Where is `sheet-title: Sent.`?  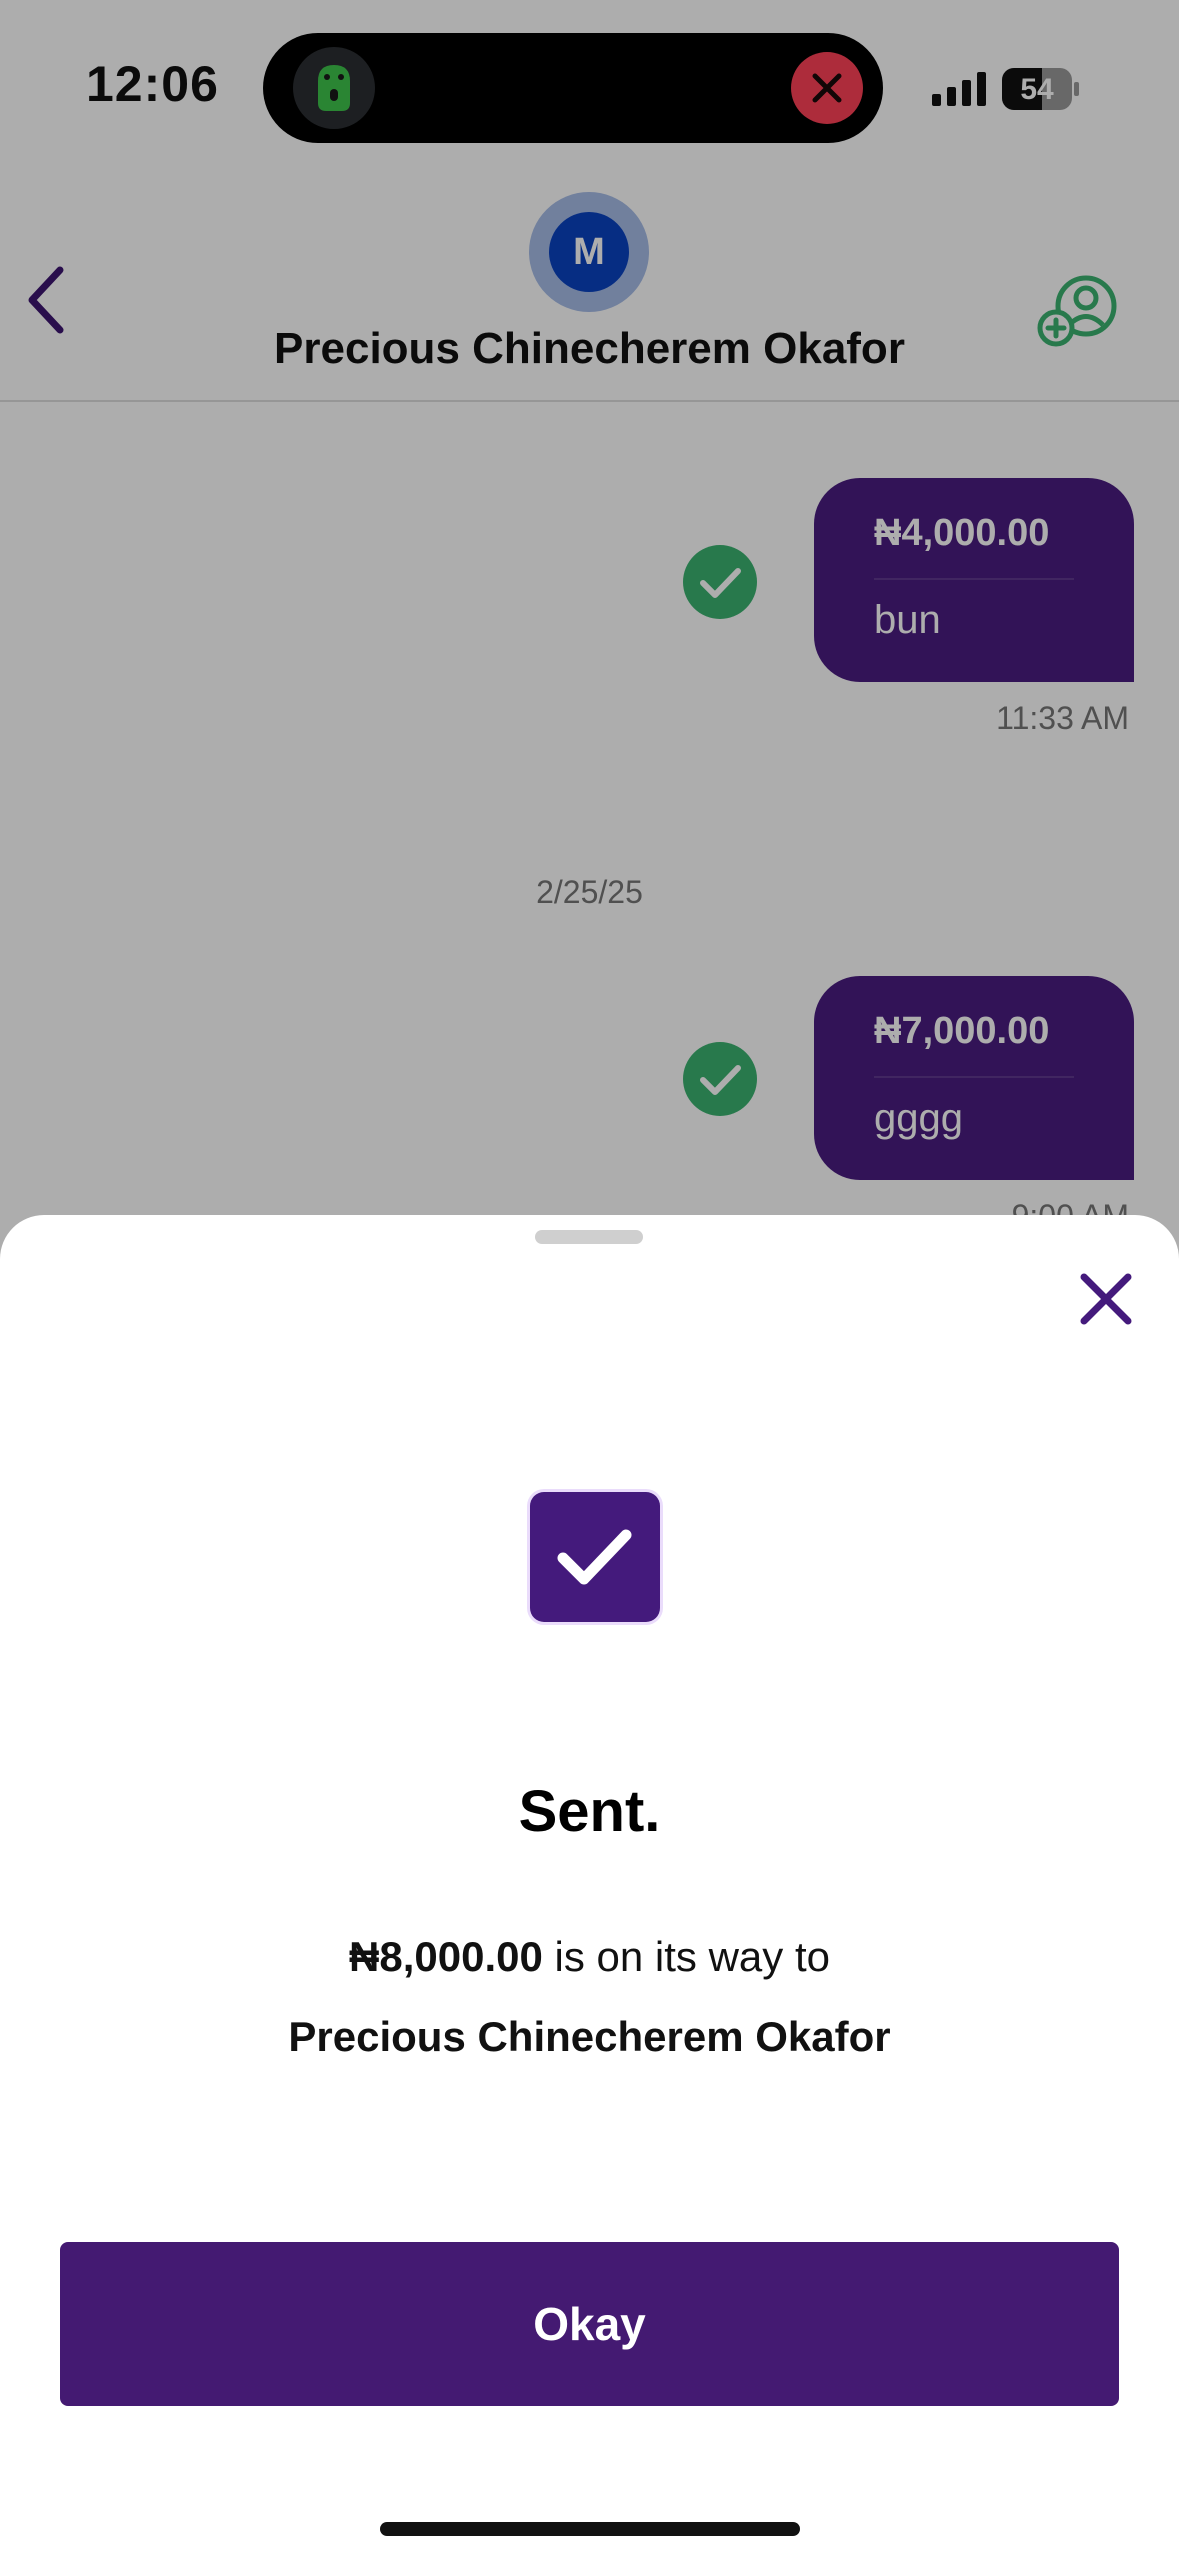 sheet-title: Sent. is located at coordinates (589, 1811).